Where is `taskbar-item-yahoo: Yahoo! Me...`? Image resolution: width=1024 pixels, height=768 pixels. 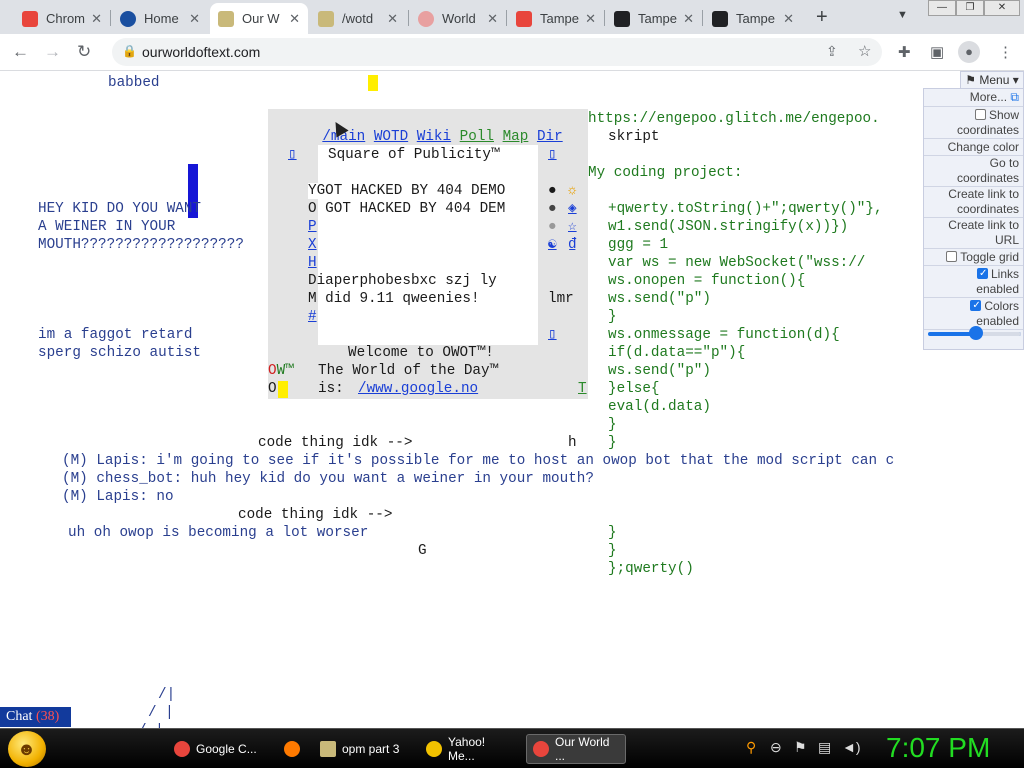 taskbar-item-yahoo: Yahoo! Me... is located at coordinates (470, 749).